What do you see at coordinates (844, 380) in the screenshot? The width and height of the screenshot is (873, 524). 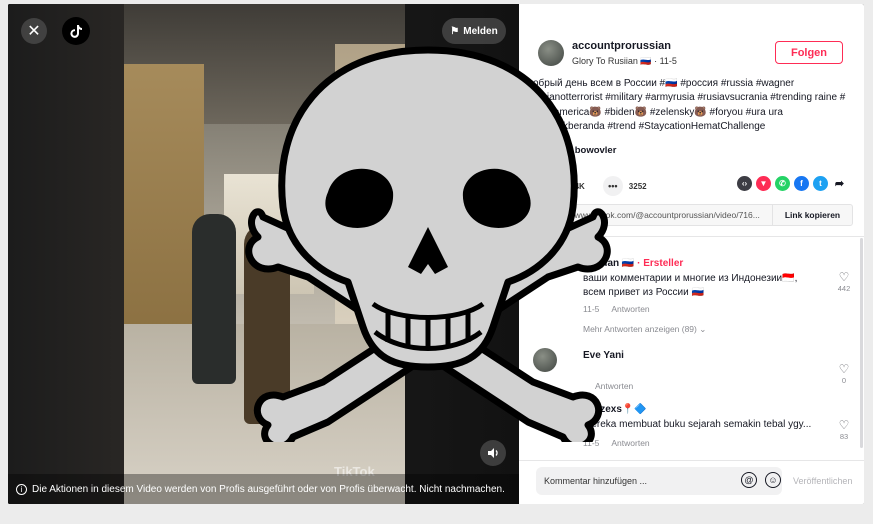 I see `comment-like-count: 0` at bounding box center [844, 380].